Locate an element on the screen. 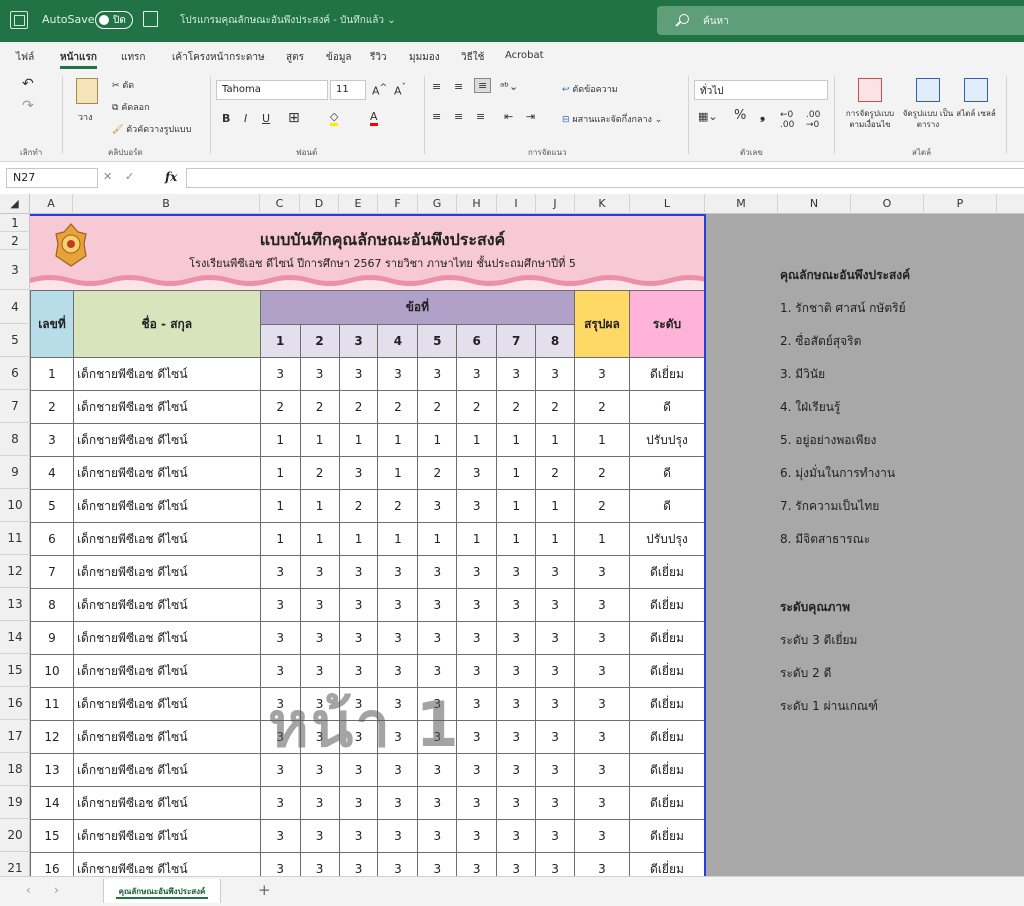 This screenshot has width=1024, height=906. student-no-cell: 6 is located at coordinates (52, 539).